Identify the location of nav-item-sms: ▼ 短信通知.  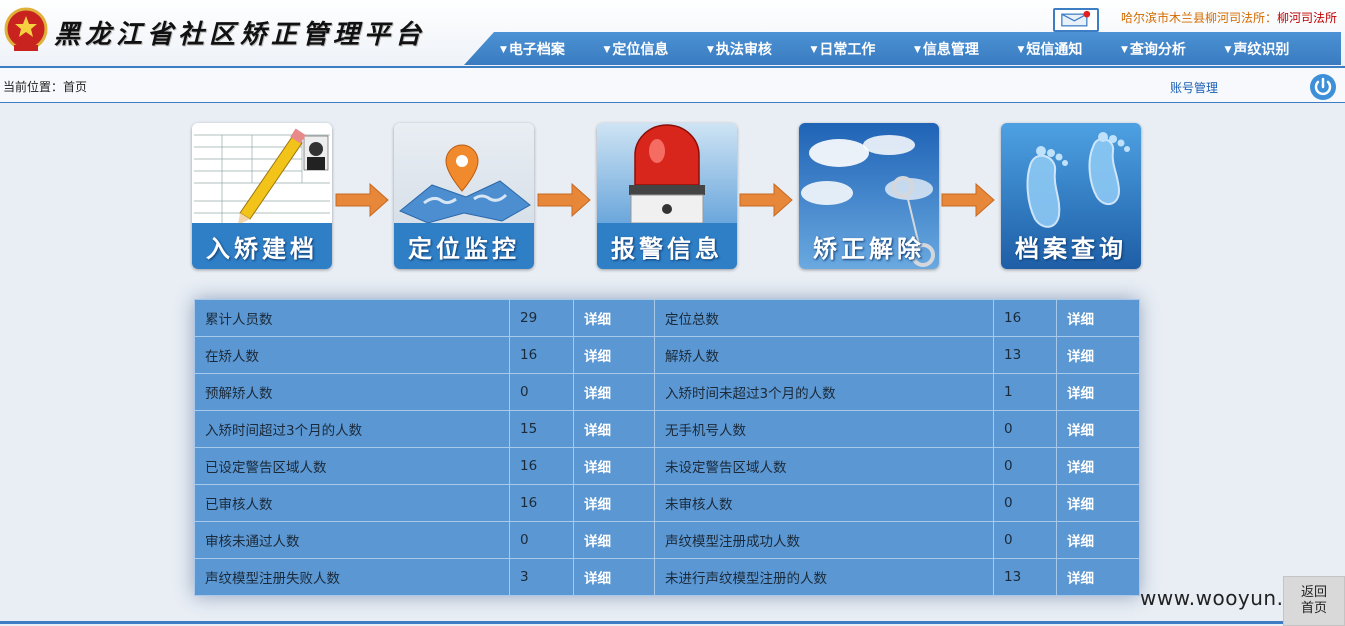
(1070, 49).